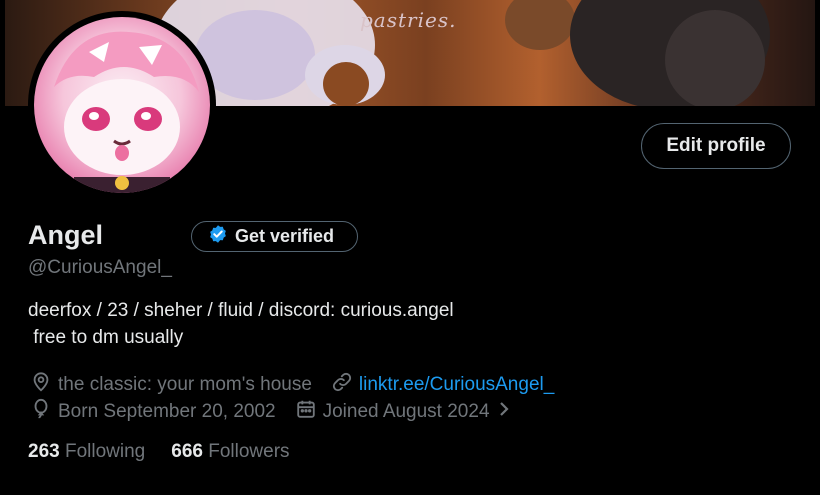 This screenshot has width=820, height=495. I want to click on bio-line-2: free to dm usually, so click(106, 337).